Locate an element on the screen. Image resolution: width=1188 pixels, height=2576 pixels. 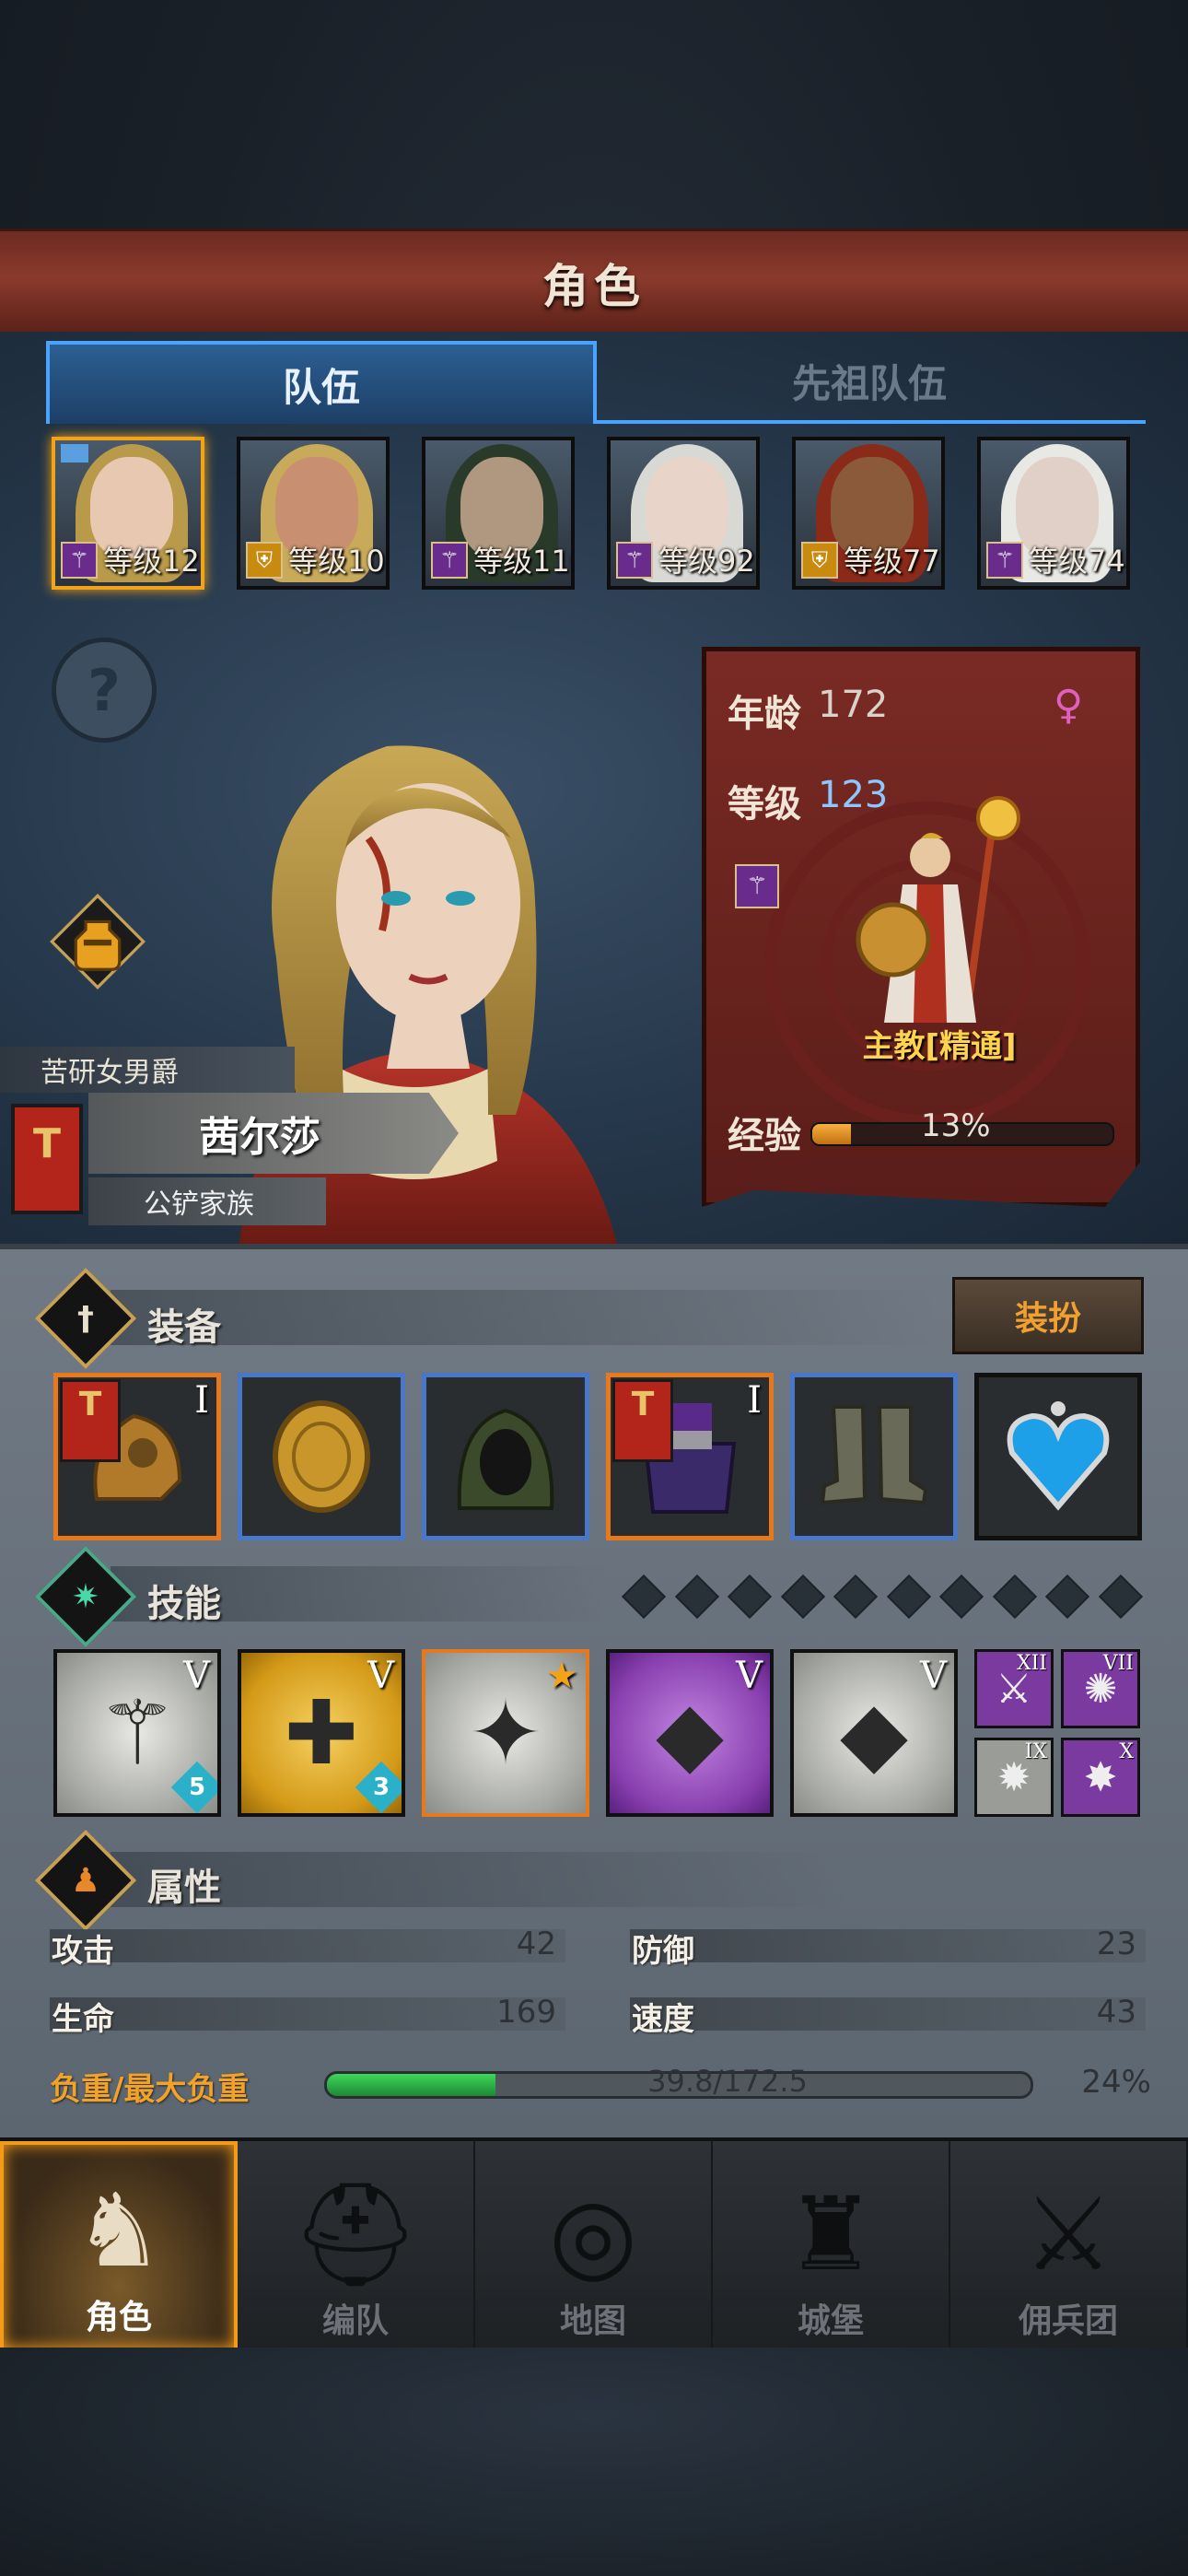
skill-sub-badge: 3 is located at coordinates (378, 1787).